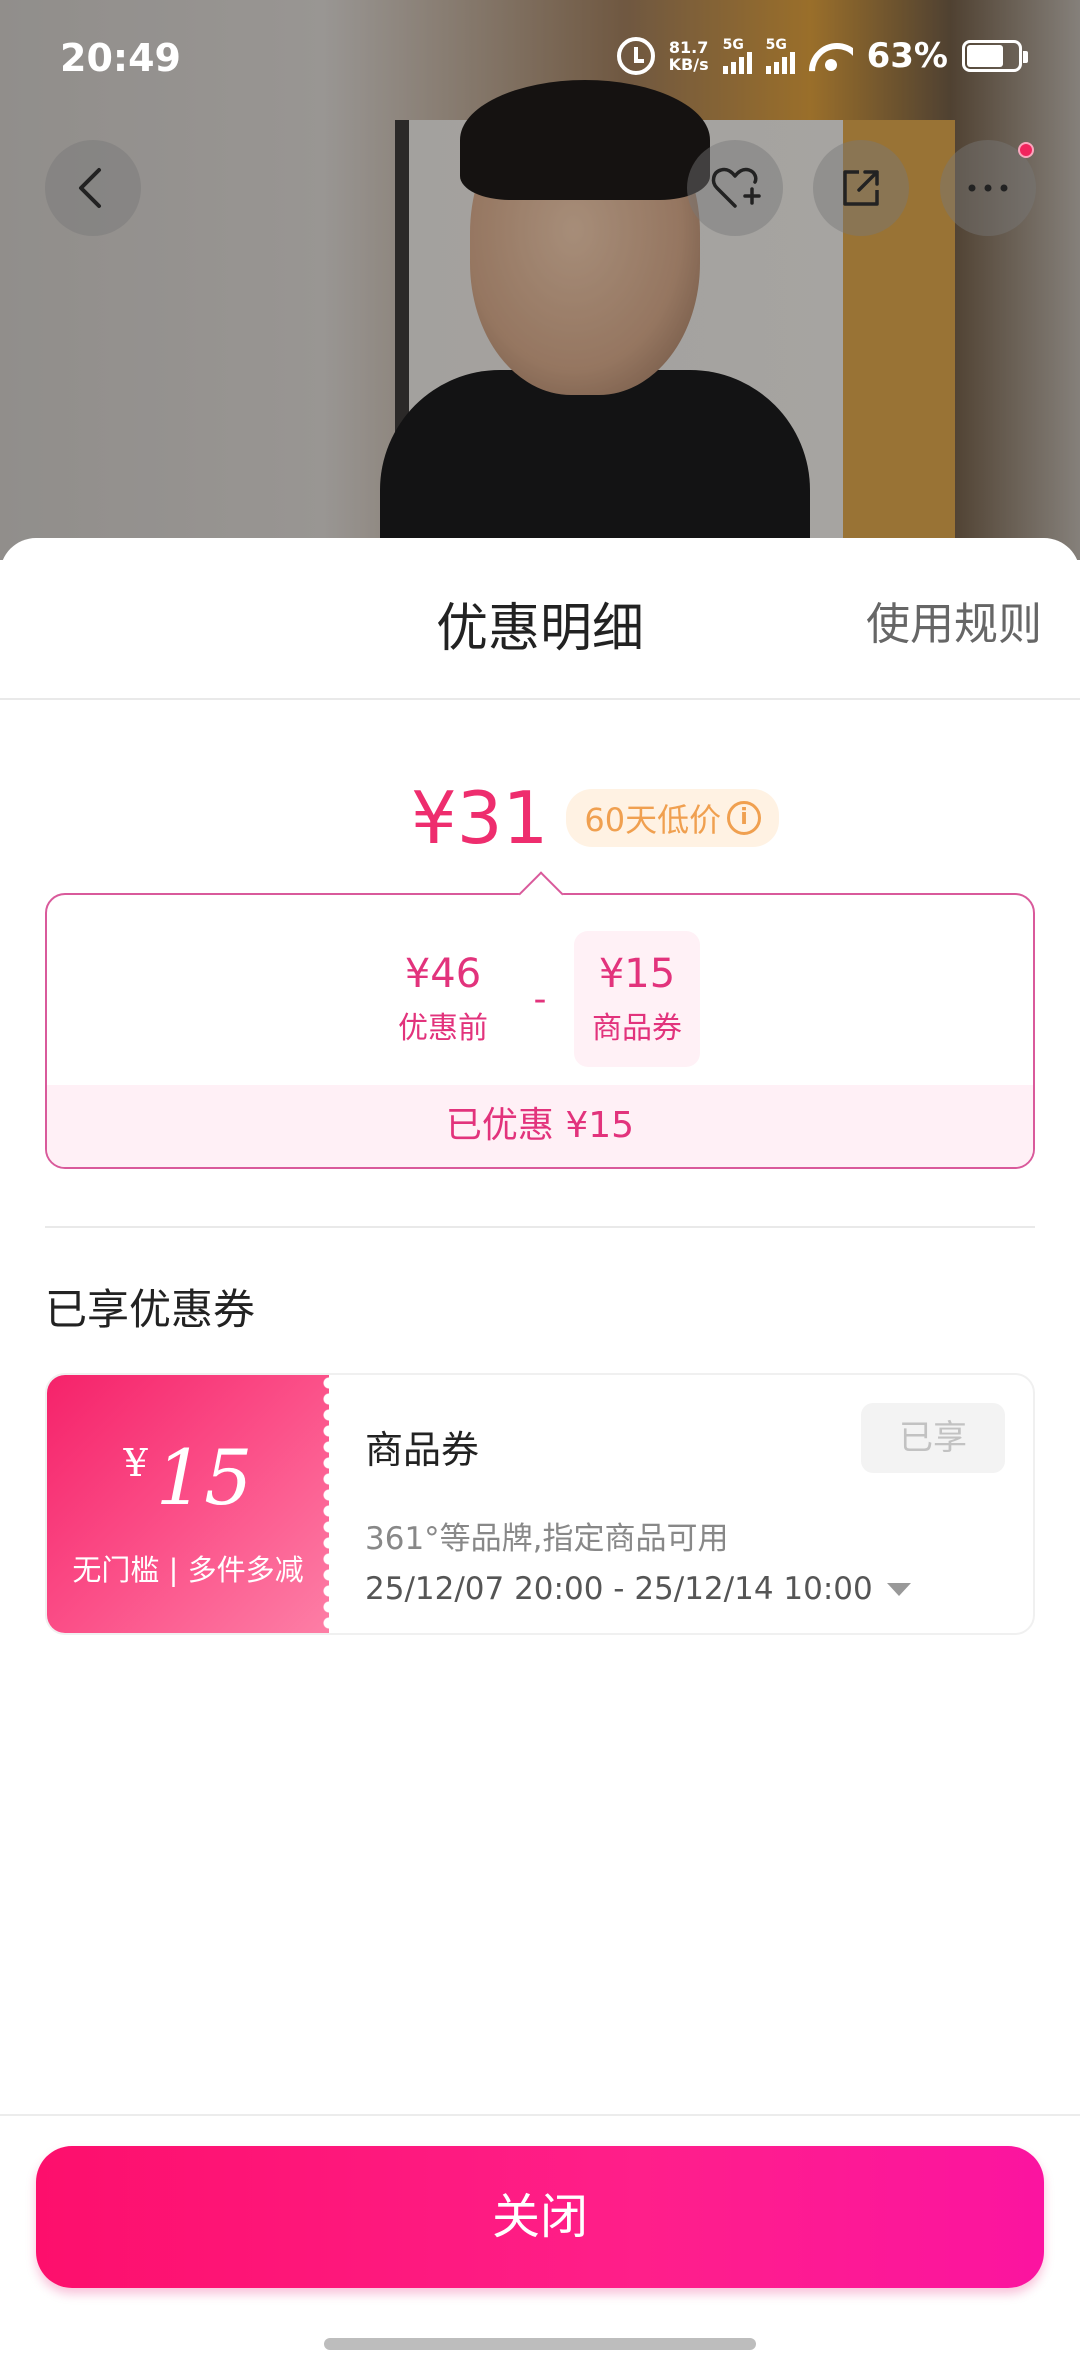  What do you see at coordinates (898, 1589) in the screenshot?
I see `caret-down-icon` at bounding box center [898, 1589].